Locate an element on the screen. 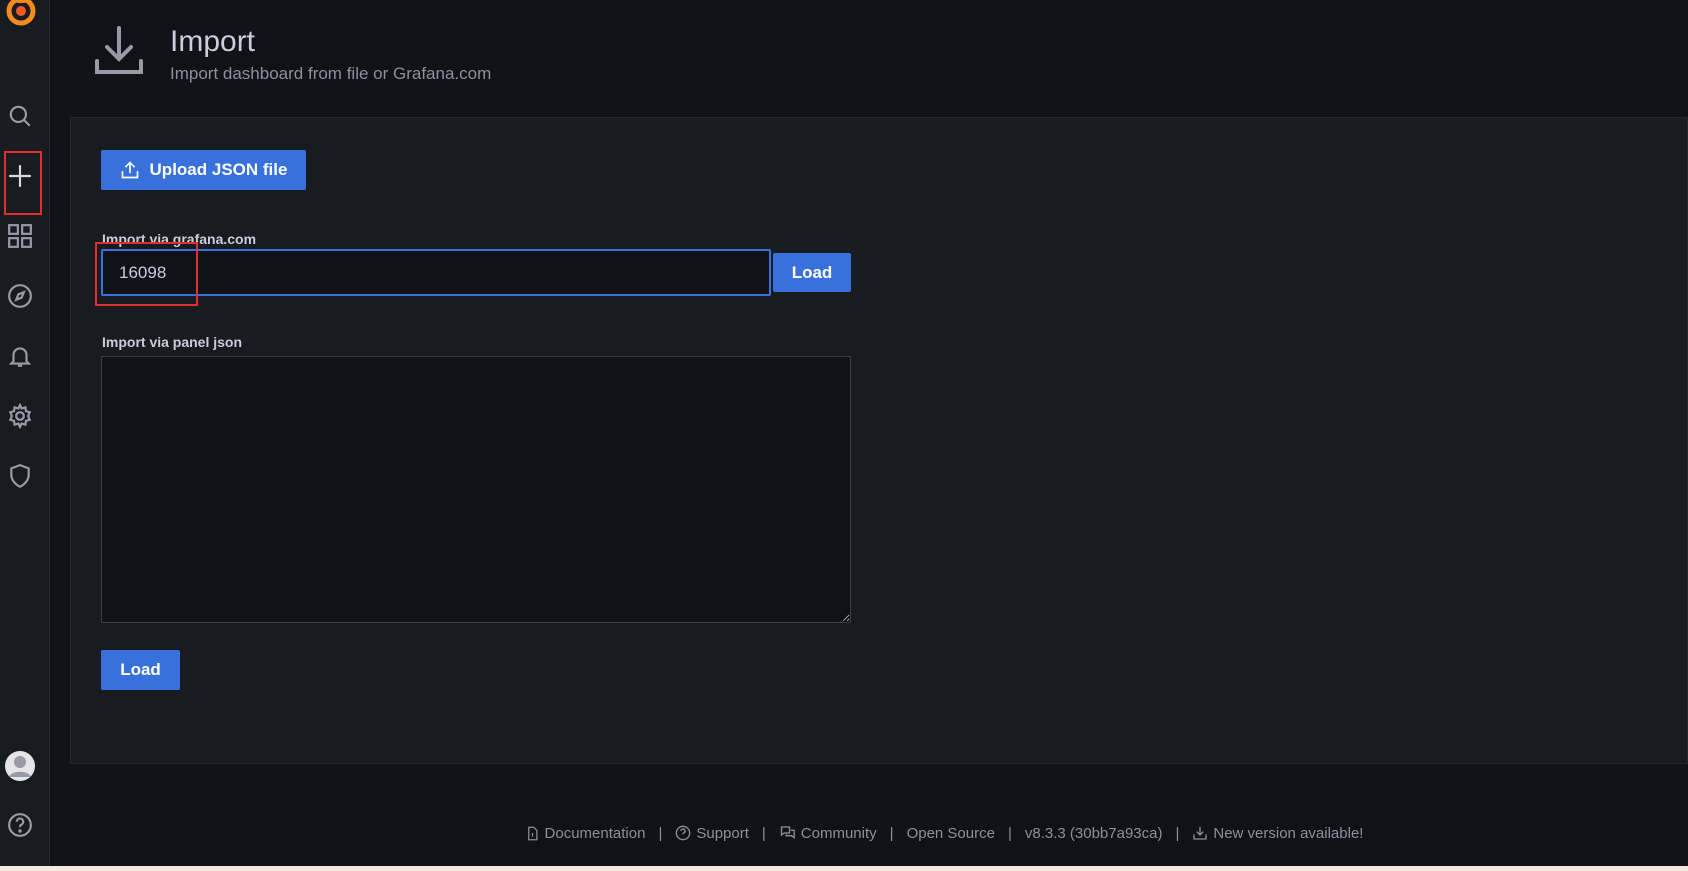  page-title: Import is located at coordinates (213, 41).